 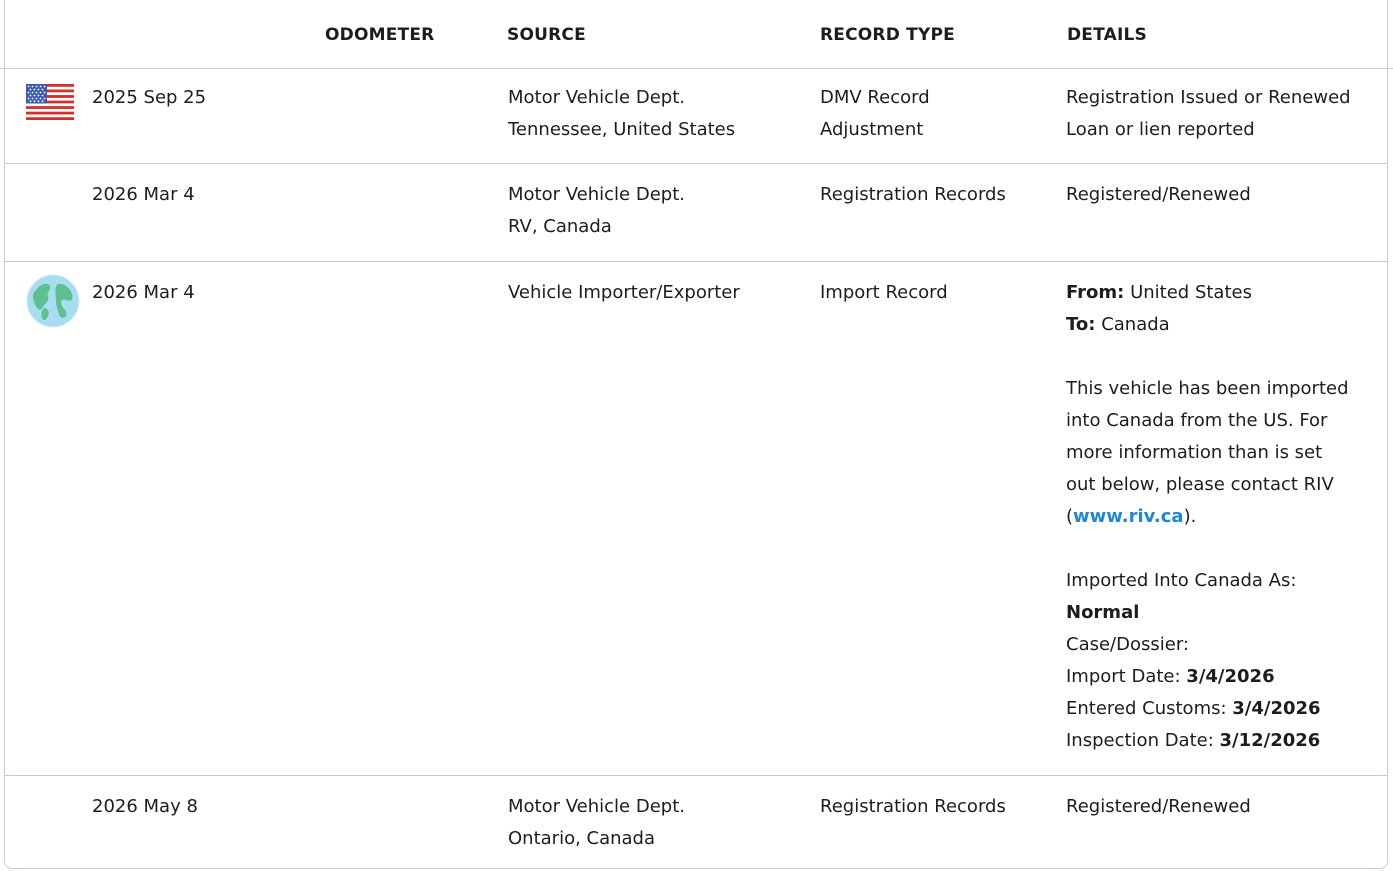 I want to click on row-date: 2025 Sep 25, so click(x=149, y=97).